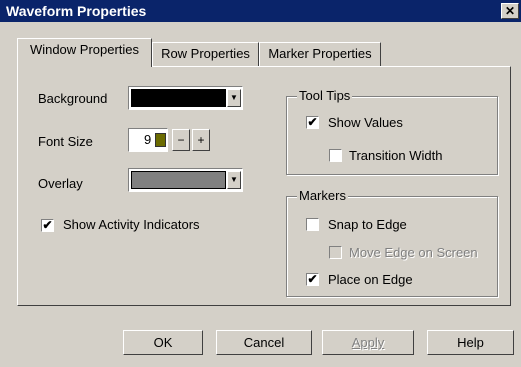 The image size is (521, 367). I want to click on plus-icon: +, so click(201, 140).